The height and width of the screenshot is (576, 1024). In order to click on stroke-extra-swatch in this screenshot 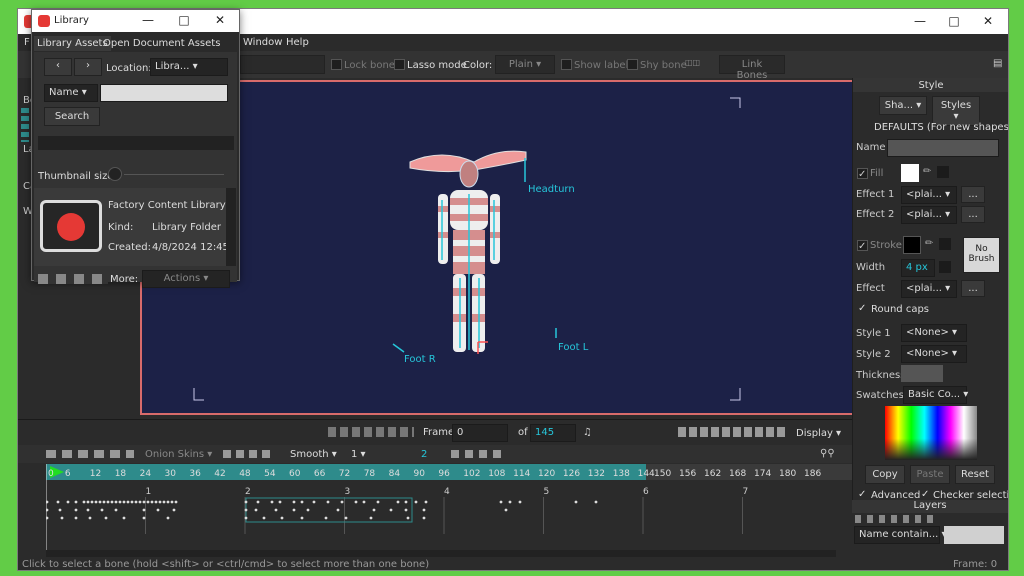, I will do `click(945, 244)`.